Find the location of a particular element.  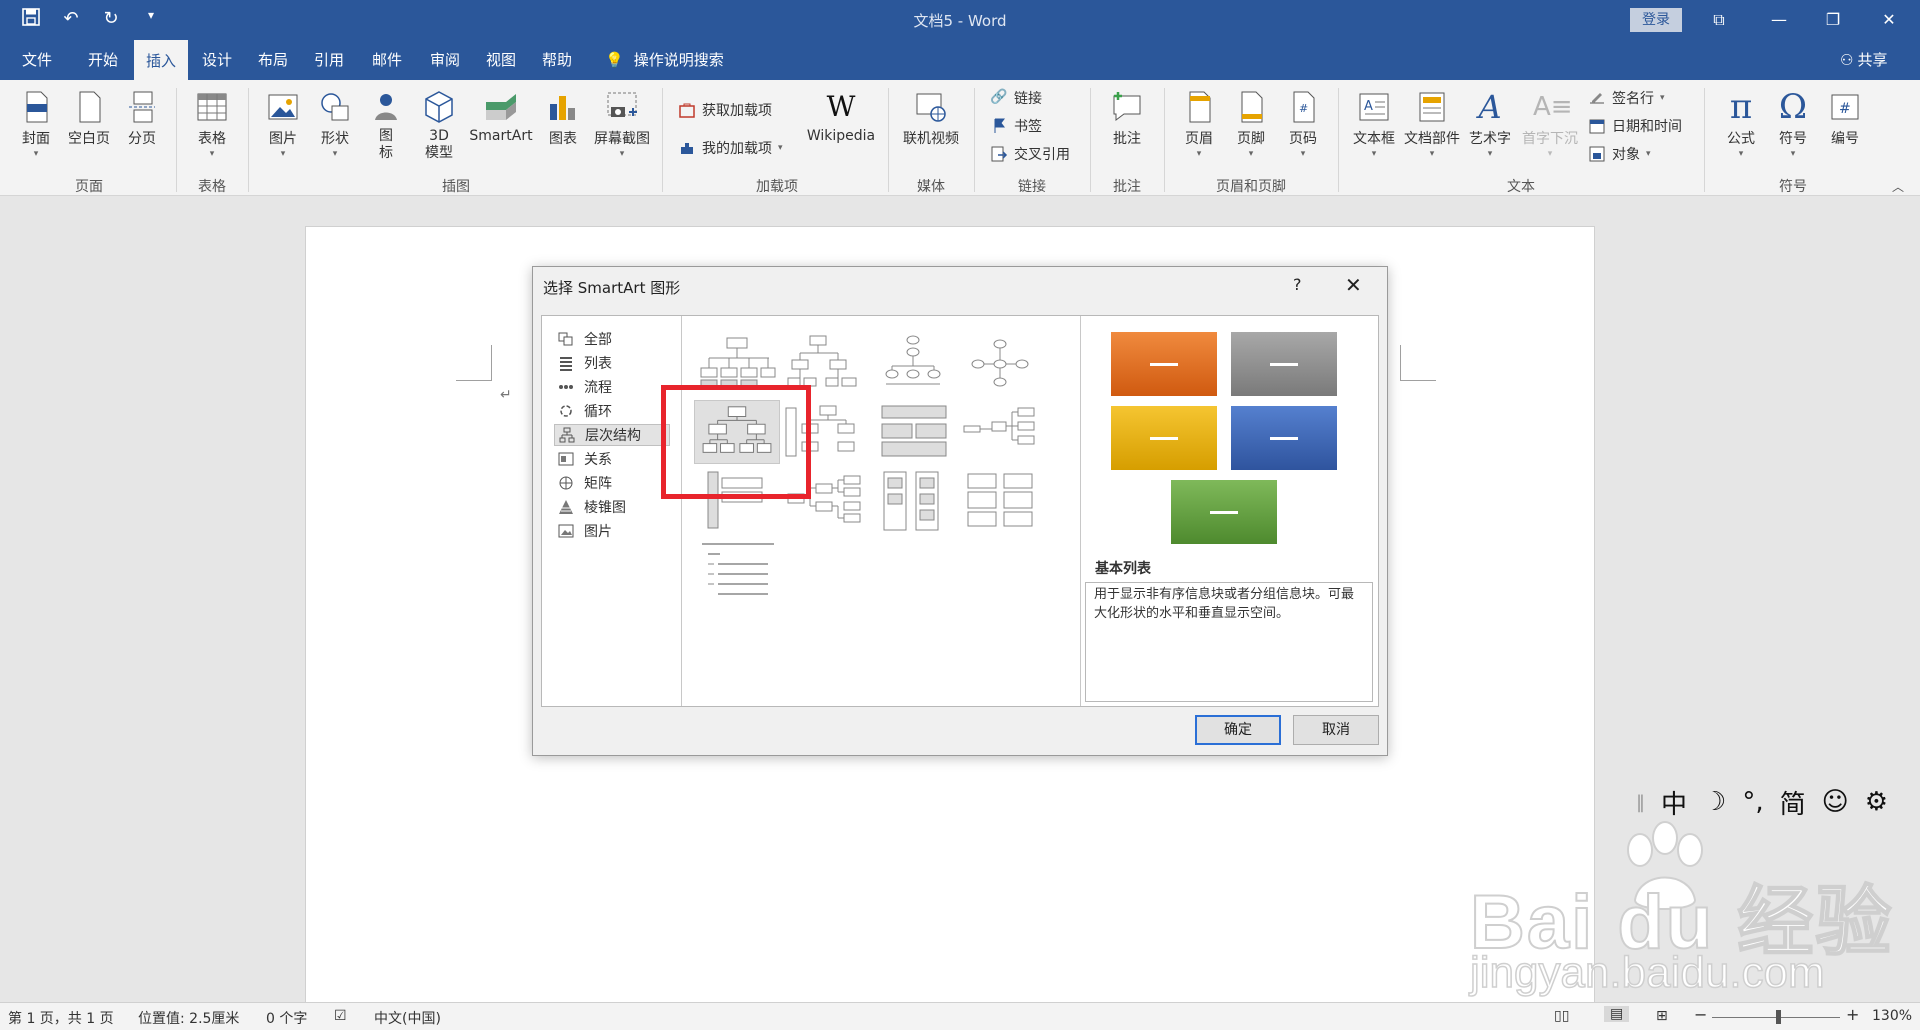

ime-settings-icon: ⚙ is located at coordinates (1876, 802).